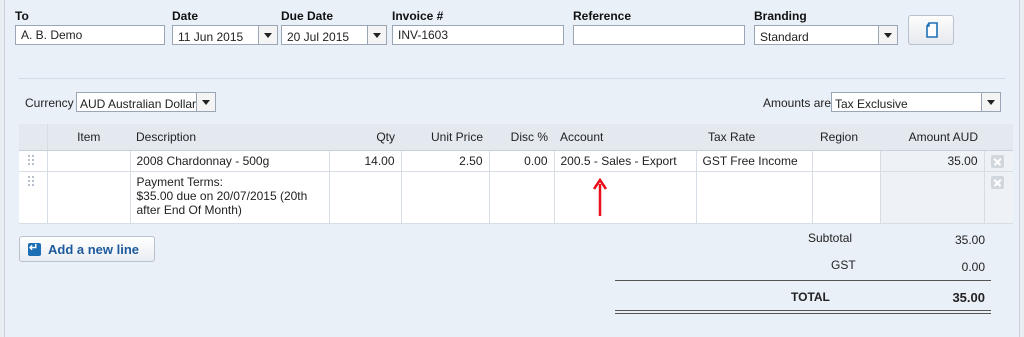 The width and height of the screenshot is (1024, 337). I want to click on column-header-item: Item, so click(88, 137).